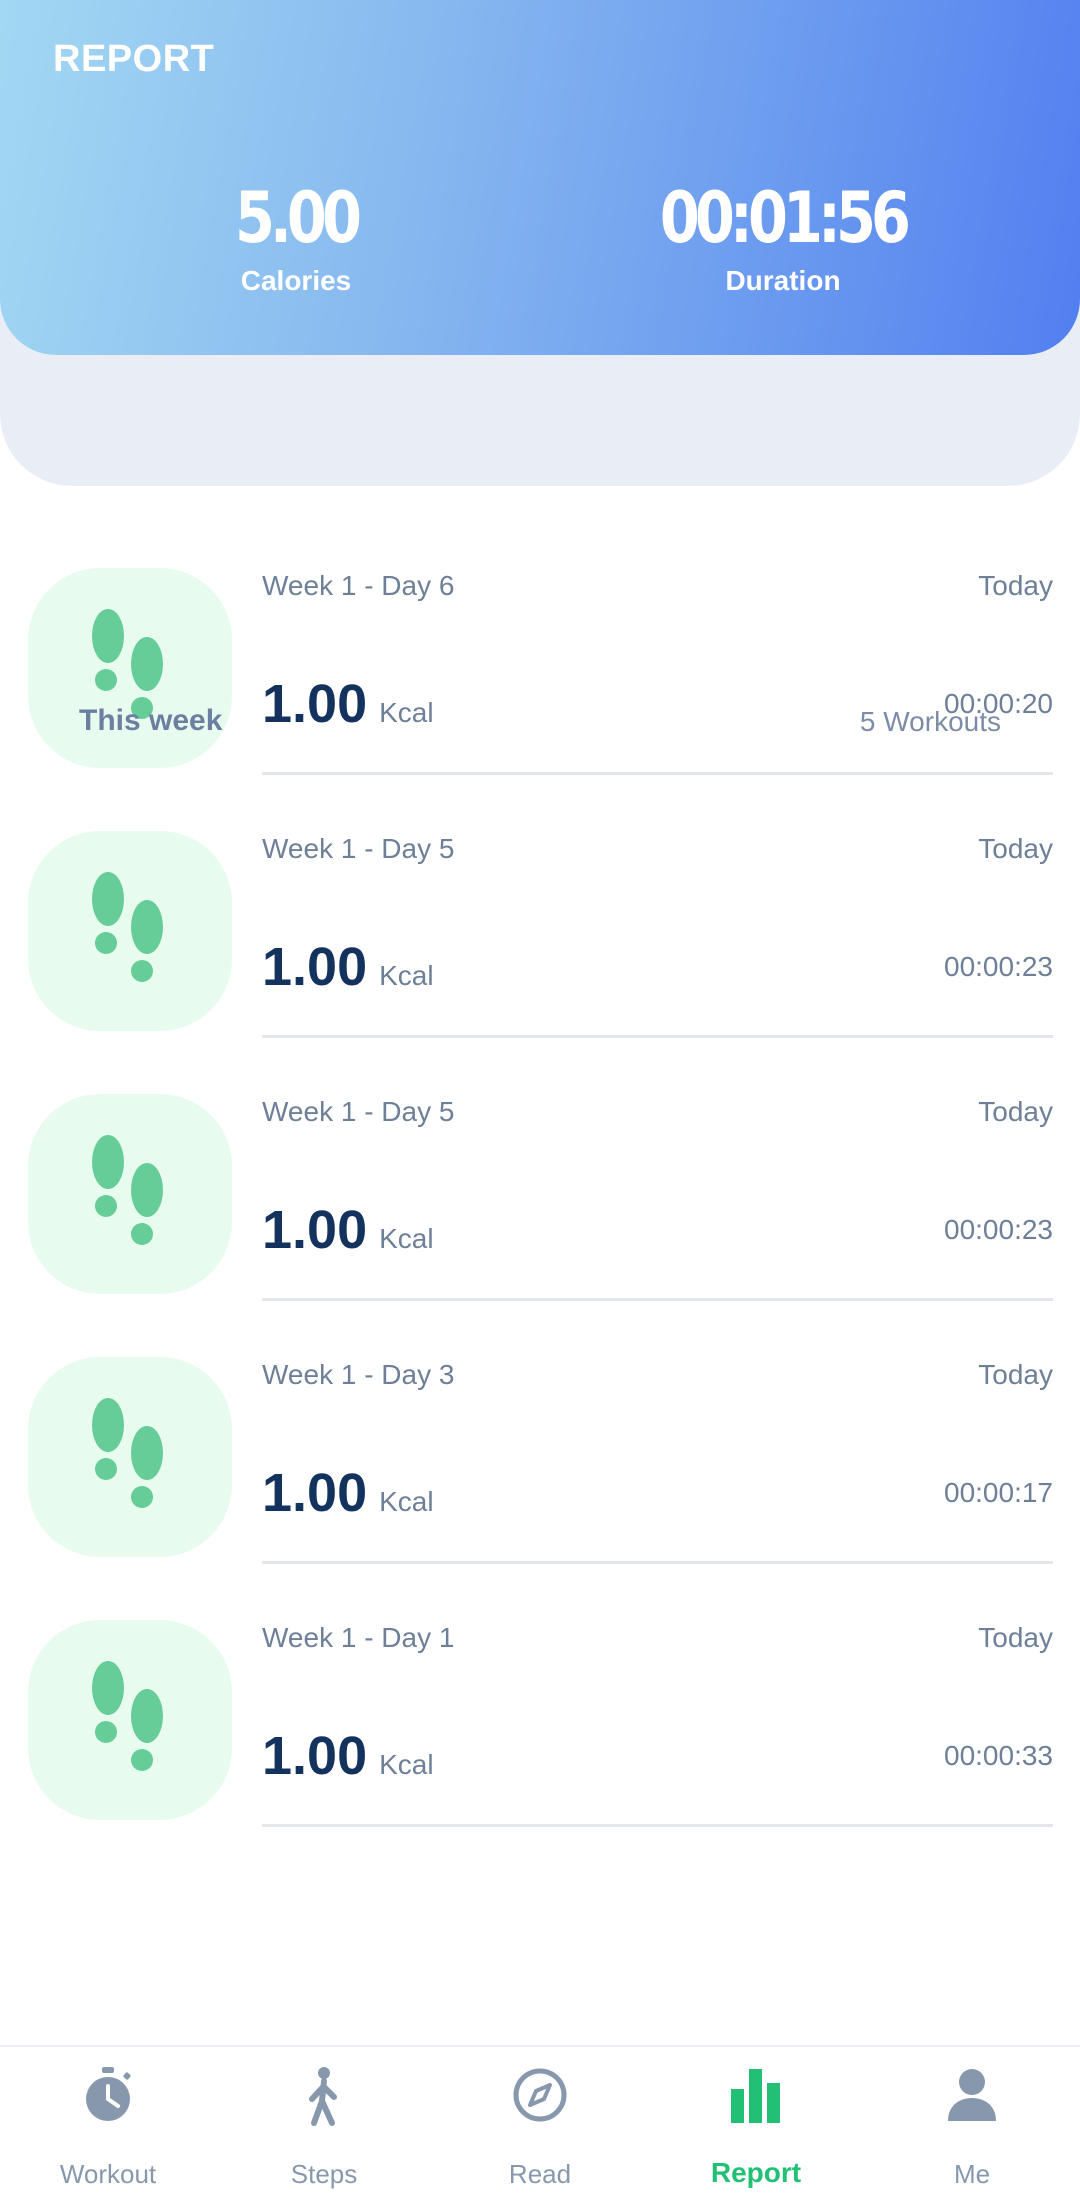  What do you see at coordinates (358, 1637) in the screenshot?
I see `workout-title: Week 1 - Day 1` at bounding box center [358, 1637].